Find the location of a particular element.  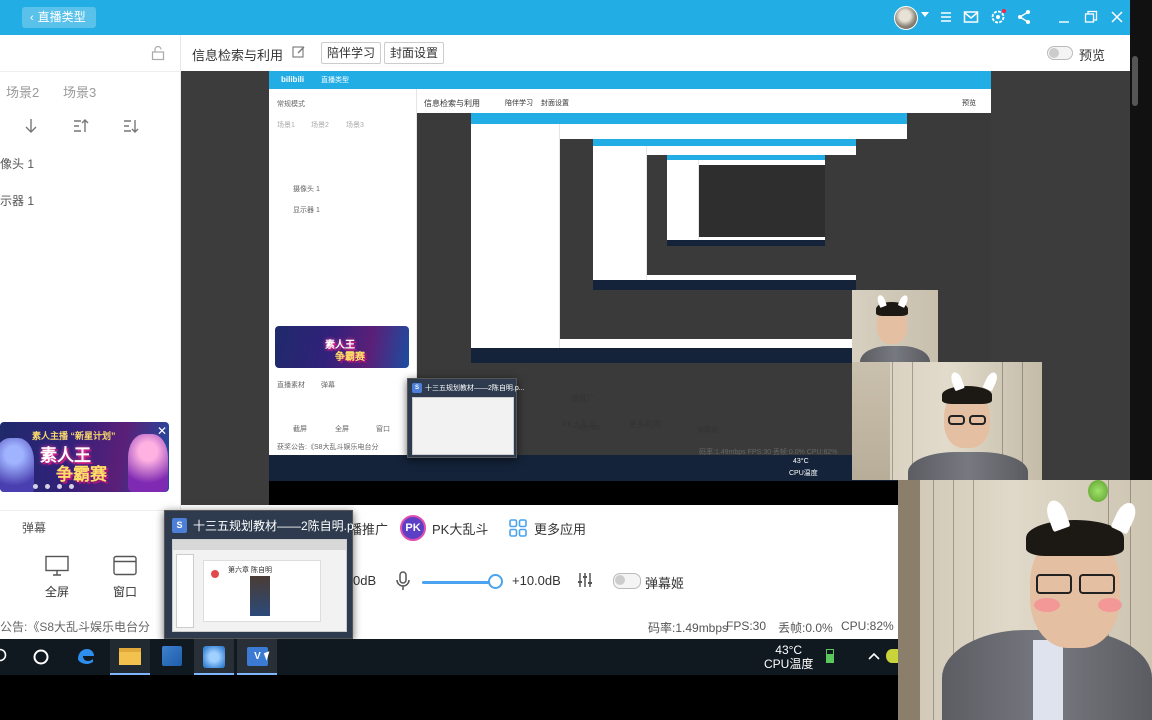

window-thumbnail-popup: S 十三五规划教材——2陈自明.p... 第六章 陈自明 is located at coordinates (264, 574).